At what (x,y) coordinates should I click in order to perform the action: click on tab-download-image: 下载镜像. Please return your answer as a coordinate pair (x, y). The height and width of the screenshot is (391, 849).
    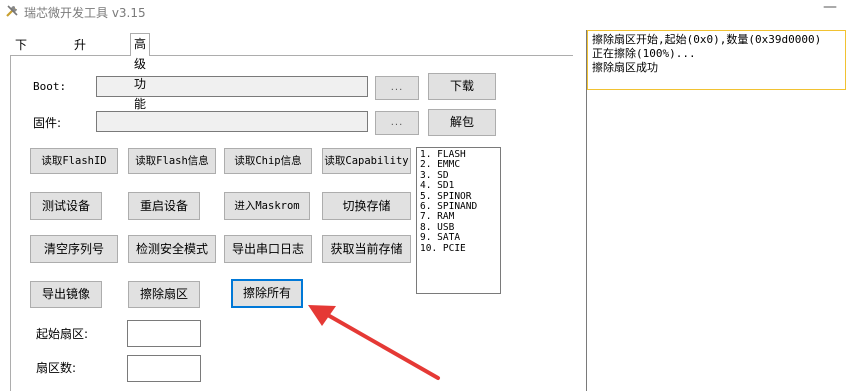
    Looking at the image, I should click on (21, 73).